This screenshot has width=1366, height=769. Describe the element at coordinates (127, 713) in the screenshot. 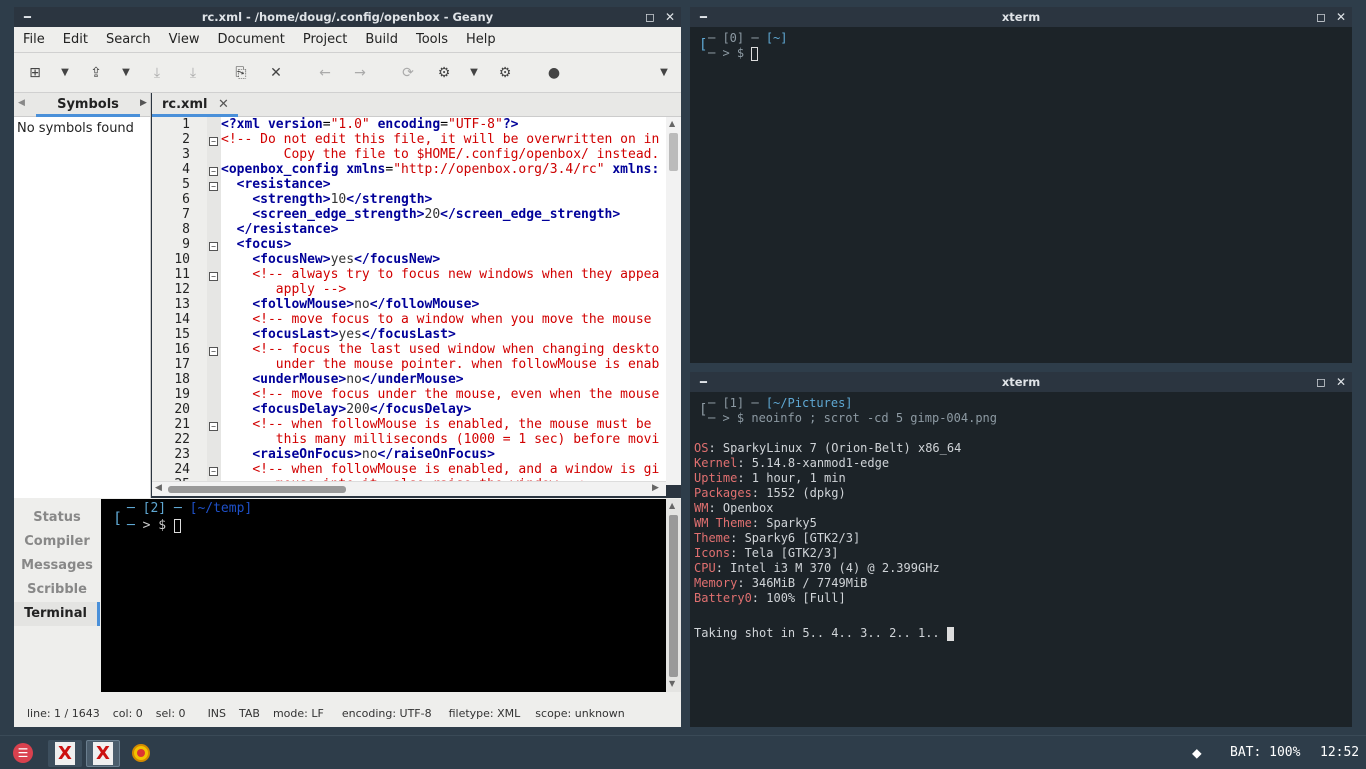

I see `status-col: col: 0` at that location.